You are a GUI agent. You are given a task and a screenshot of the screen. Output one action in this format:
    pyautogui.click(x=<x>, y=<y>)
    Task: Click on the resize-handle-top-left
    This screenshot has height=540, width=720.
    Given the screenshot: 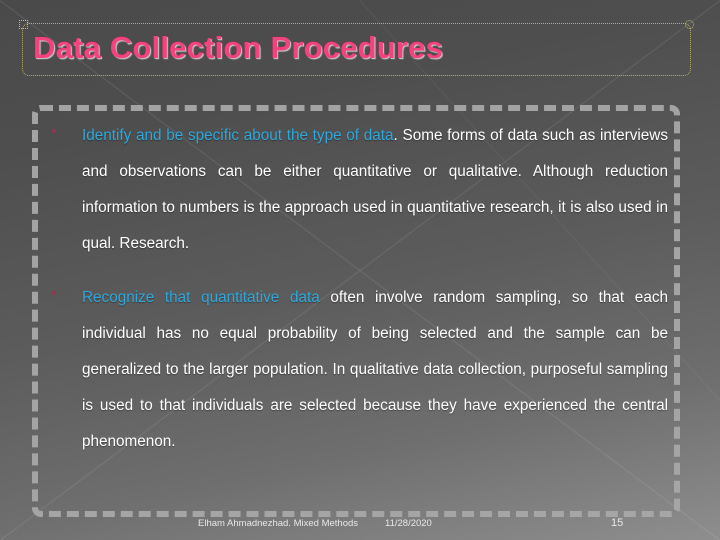 What is the action you would take?
    pyautogui.click(x=23, y=24)
    